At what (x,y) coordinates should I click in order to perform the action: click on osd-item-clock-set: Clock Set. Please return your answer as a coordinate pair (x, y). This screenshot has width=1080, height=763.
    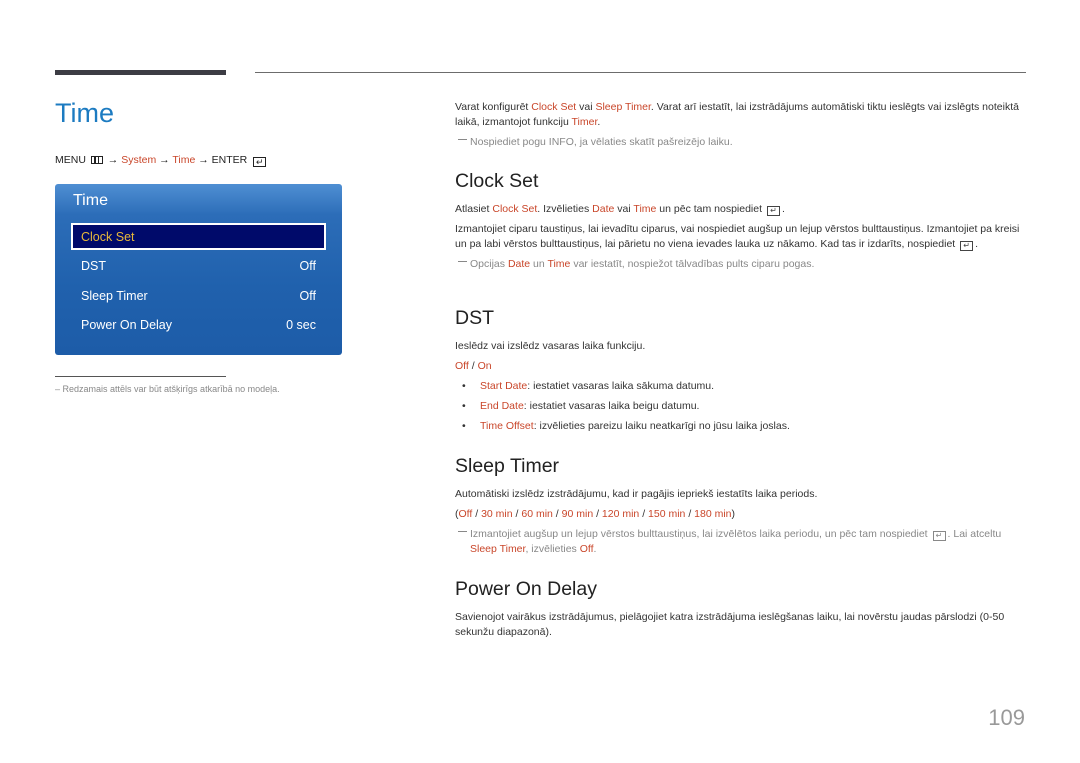
    Looking at the image, I should click on (198, 236).